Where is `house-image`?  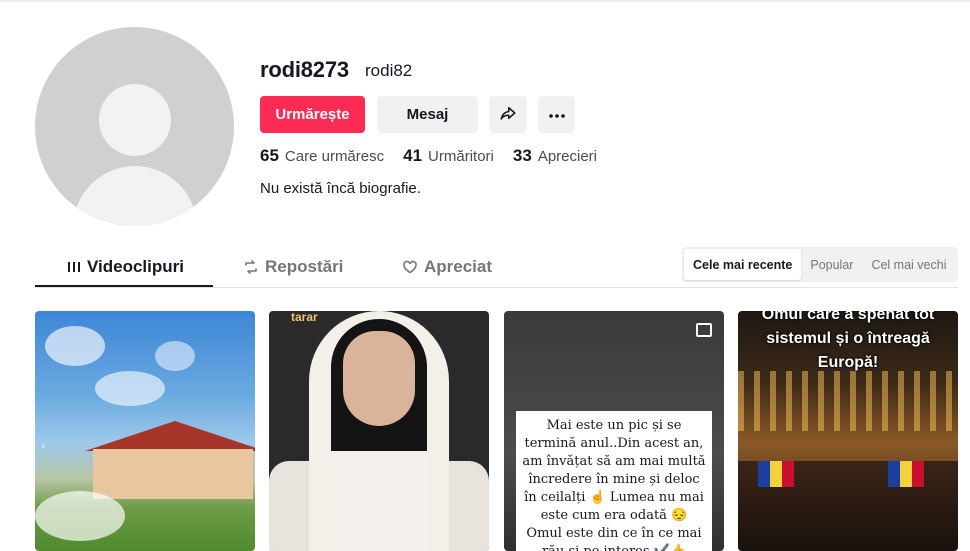
house-image is located at coordinates (170, 461).